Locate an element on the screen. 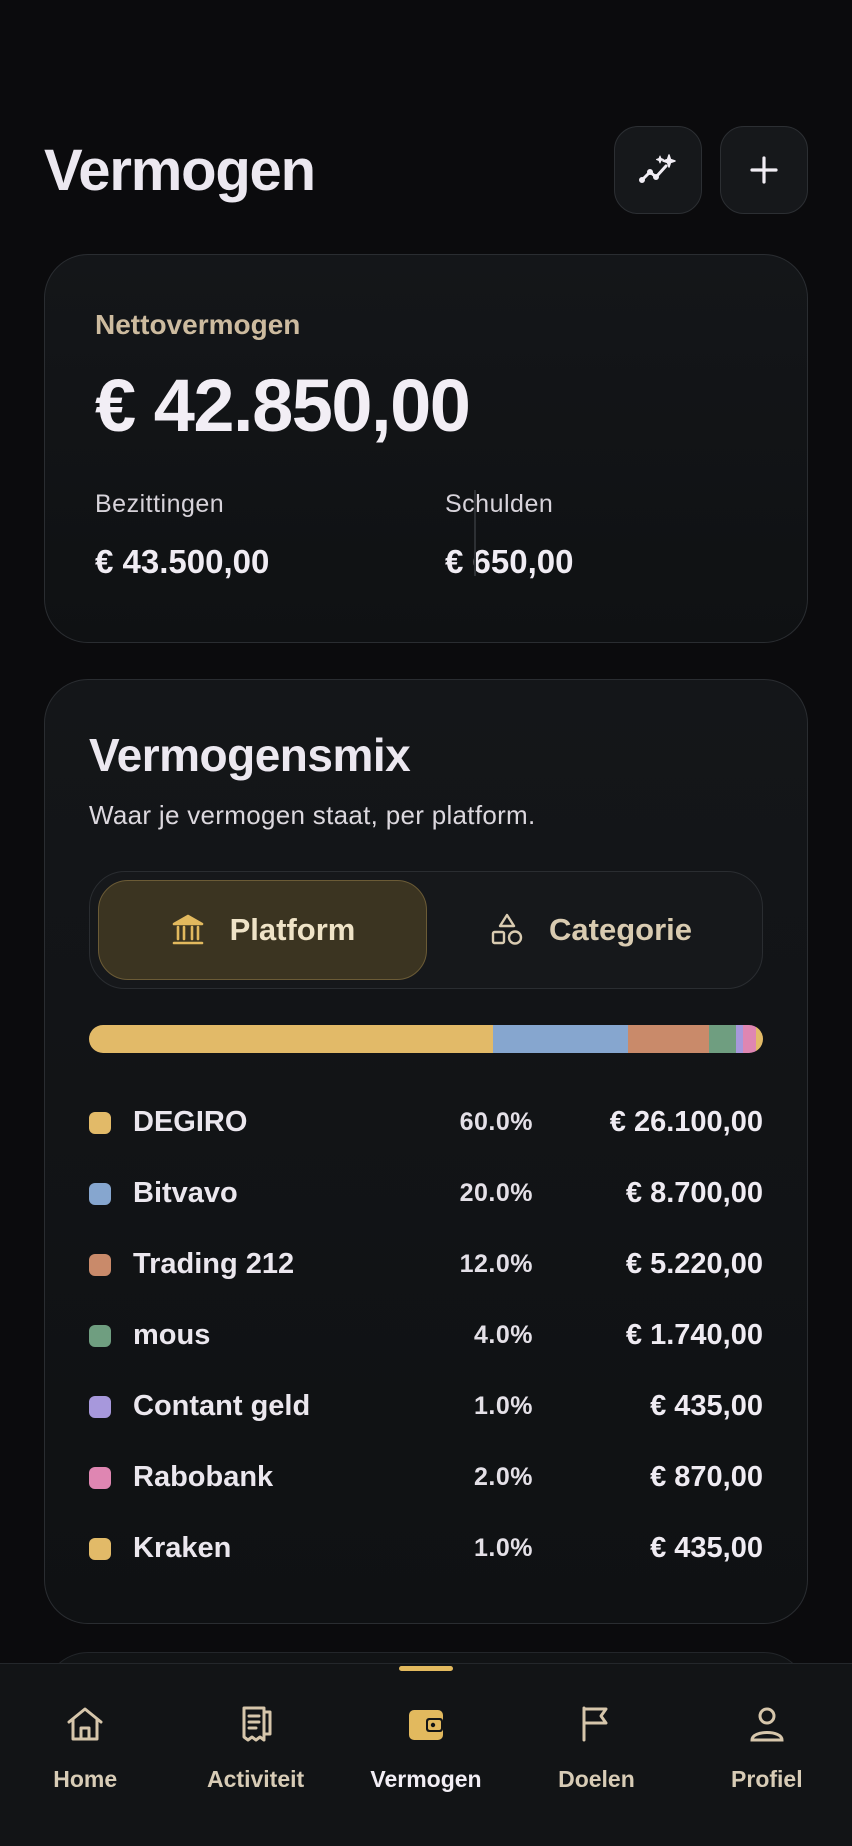  allocation-bar is located at coordinates (426, 1039).